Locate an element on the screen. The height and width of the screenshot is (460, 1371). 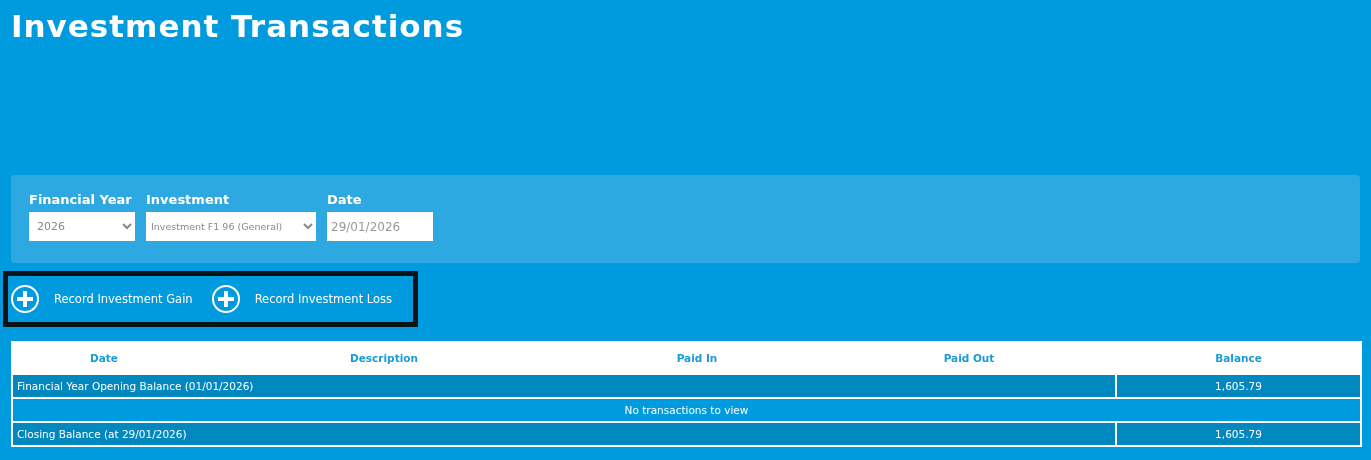
table-cell: No transactions to view is located at coordinates (686, 410).